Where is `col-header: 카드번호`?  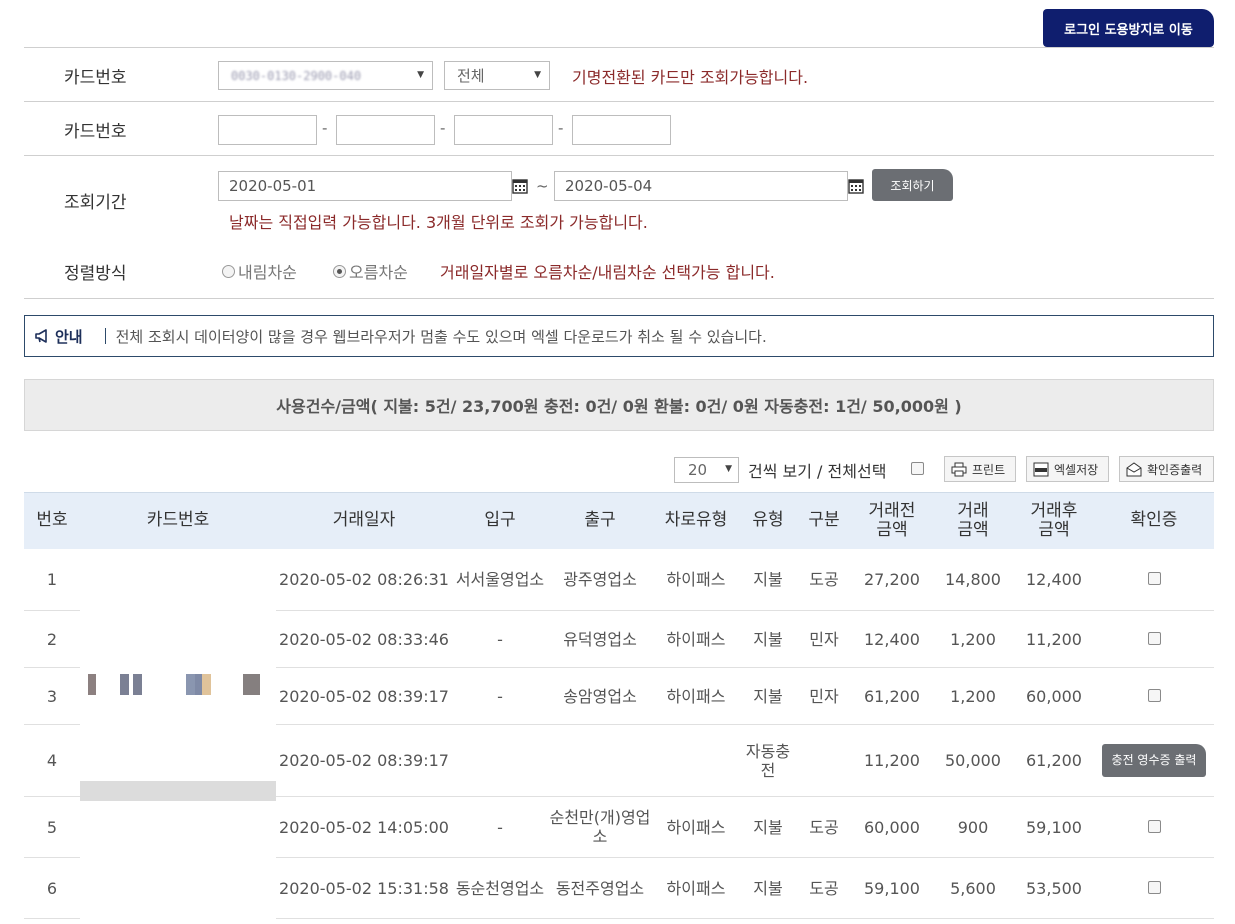 col-header: 카드번호 is located at coordinates (178, 520).